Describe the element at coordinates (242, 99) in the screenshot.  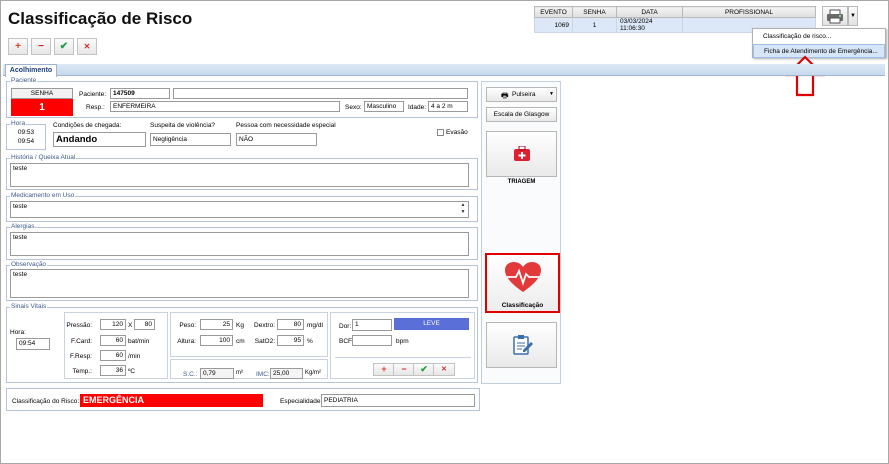
I see `paciente-group` at that location.